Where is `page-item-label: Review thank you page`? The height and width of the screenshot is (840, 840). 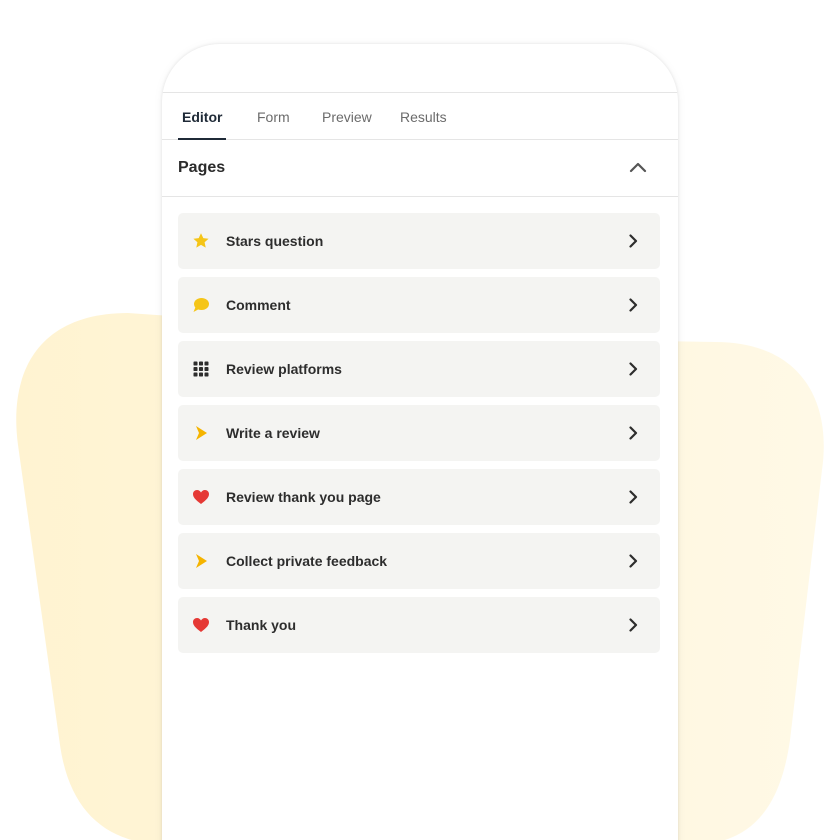
page-item-label: Review thank you page is located at coordinates (303, 497).